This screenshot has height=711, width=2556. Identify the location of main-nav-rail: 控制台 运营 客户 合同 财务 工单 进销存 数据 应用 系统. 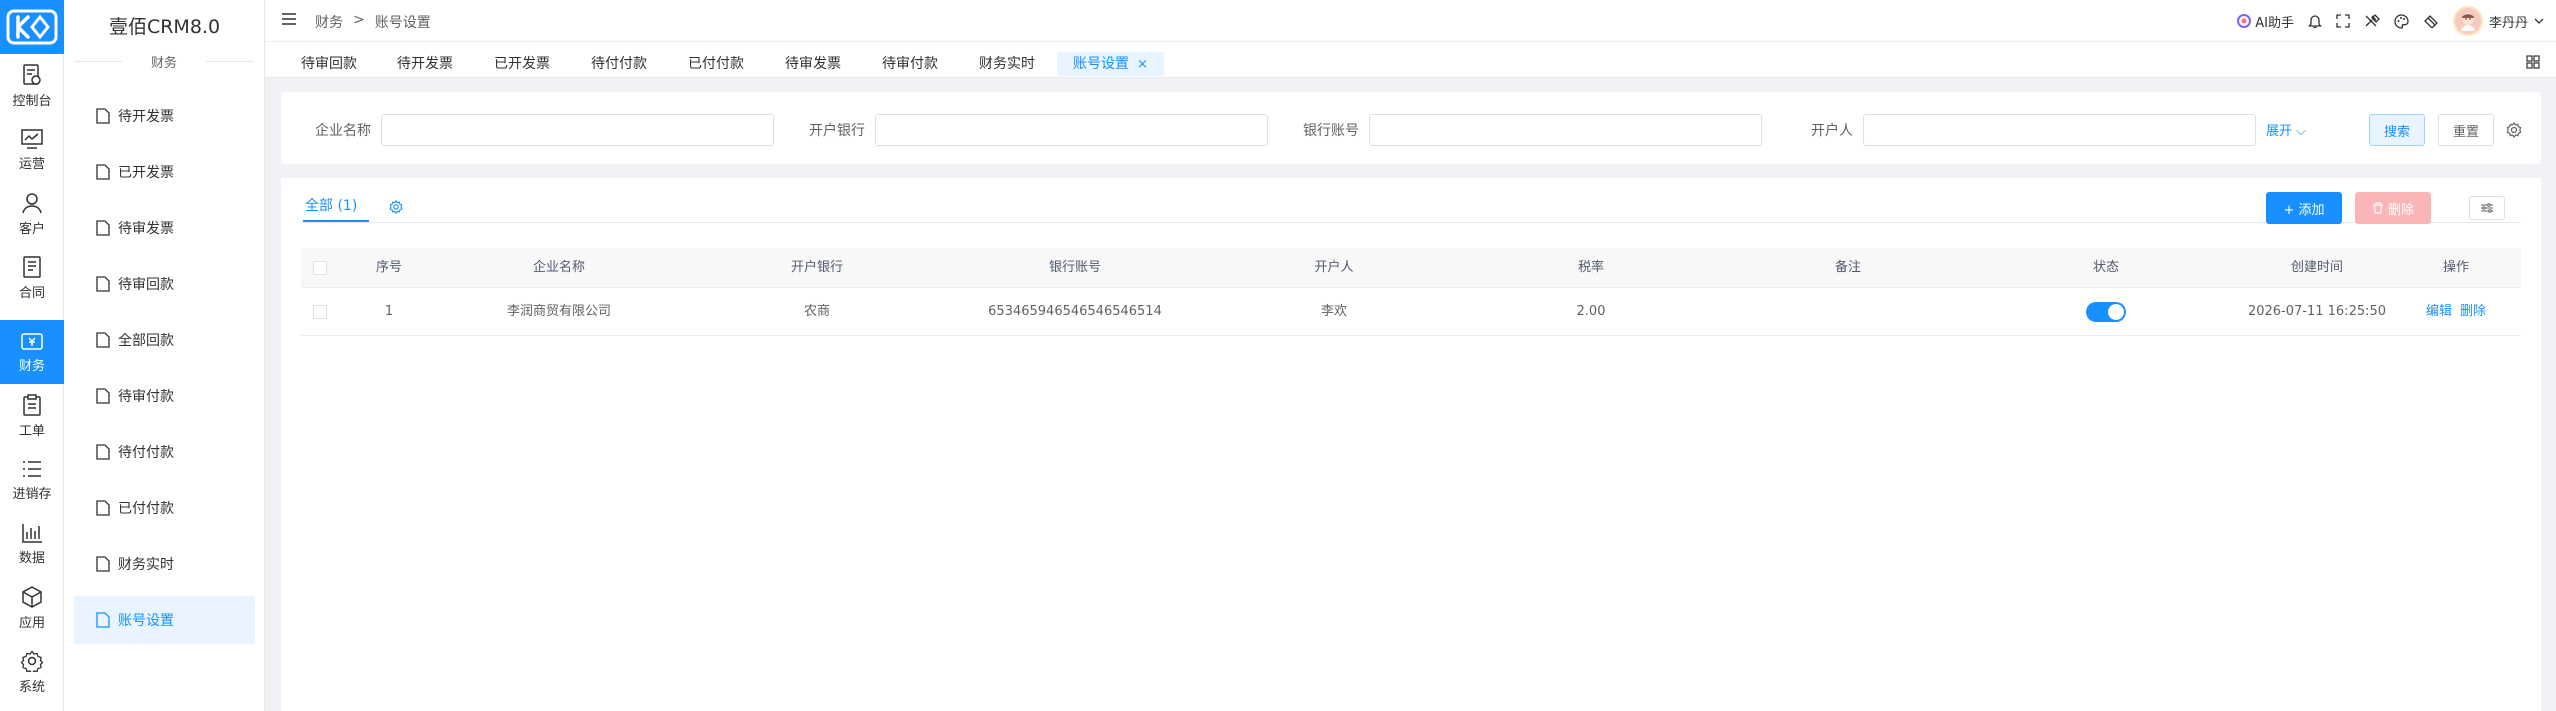
(32, 355).